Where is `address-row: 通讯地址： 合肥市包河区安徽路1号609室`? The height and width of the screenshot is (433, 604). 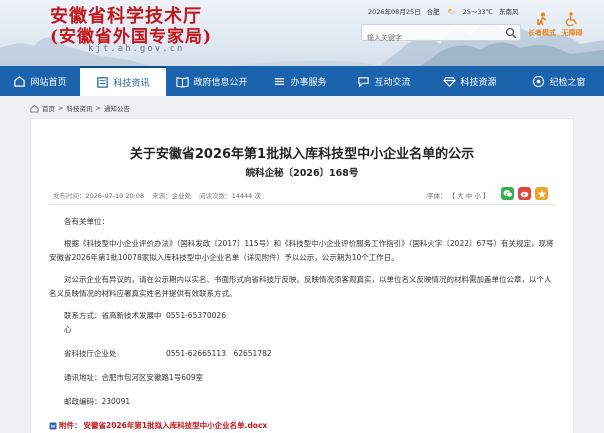
address-row: 通讯地址： 合肥市包河区安徽路1号609室 is located at coordinates (303, 378).